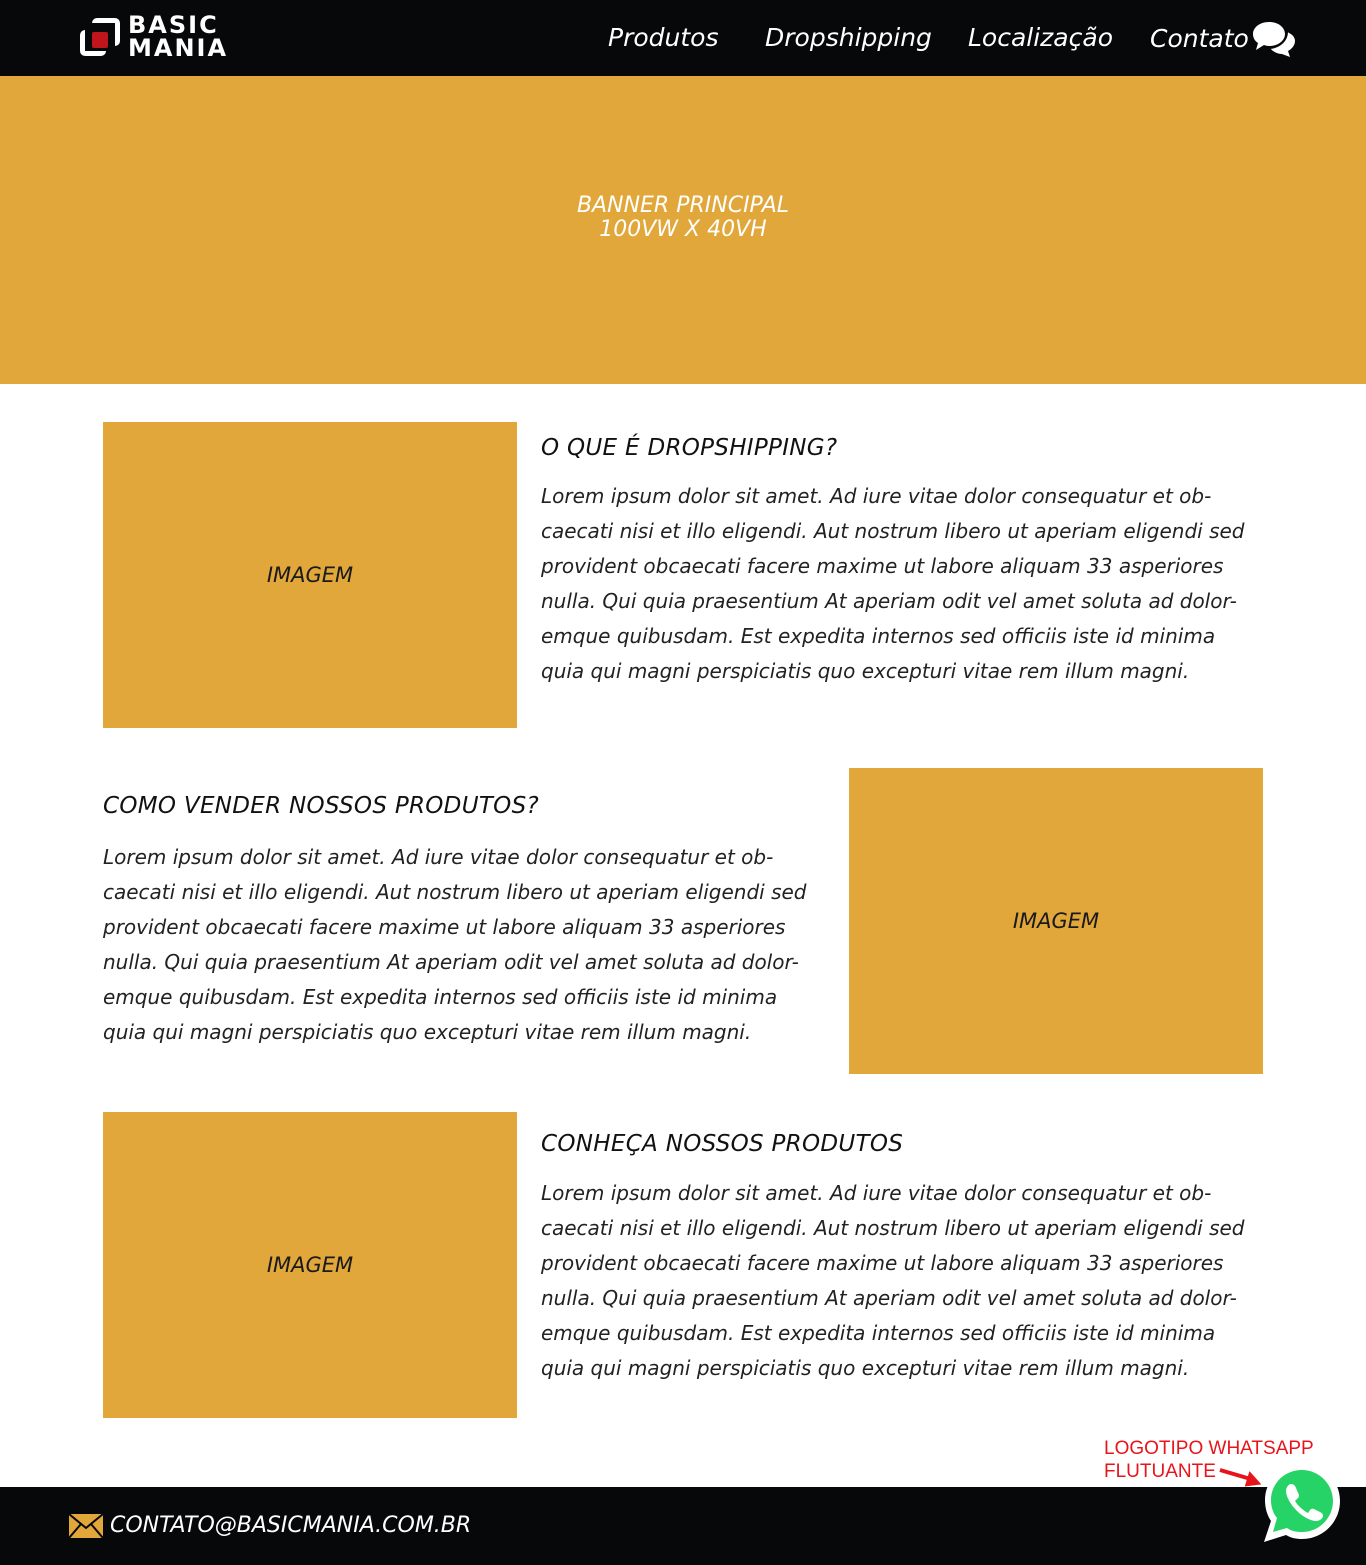 Image resolution: width=1366 pixels, height=1565 pixels. What do you see at coordinates (683, 1526) in the screenshot?
I see `site-footer: CONTATO@BASICMANIA.COM.BR` at bounding box center [683, 1526].